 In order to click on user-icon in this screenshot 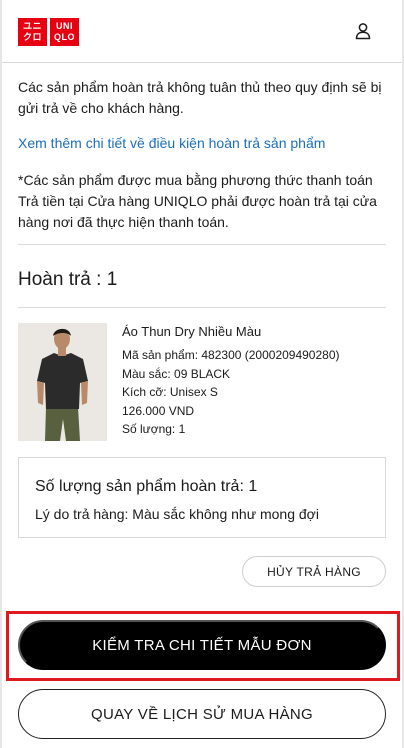, I will do `click(363, 31)`.